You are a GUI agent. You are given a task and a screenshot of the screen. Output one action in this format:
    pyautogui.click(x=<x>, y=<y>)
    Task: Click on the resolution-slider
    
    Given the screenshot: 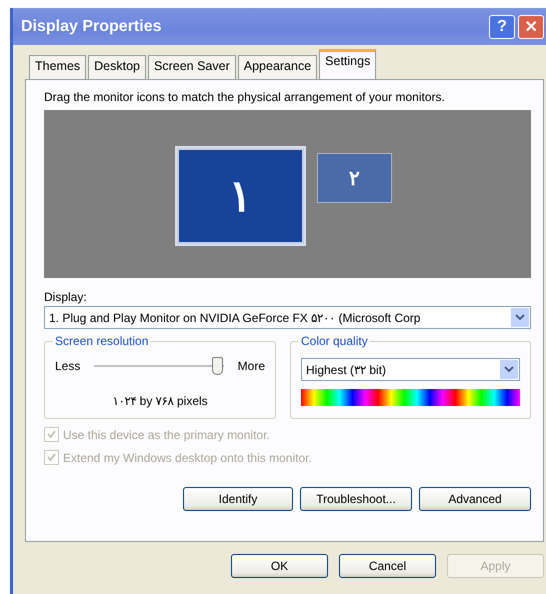 What is the action you would take?
    pyautogui.click(x=159, y=366)
    